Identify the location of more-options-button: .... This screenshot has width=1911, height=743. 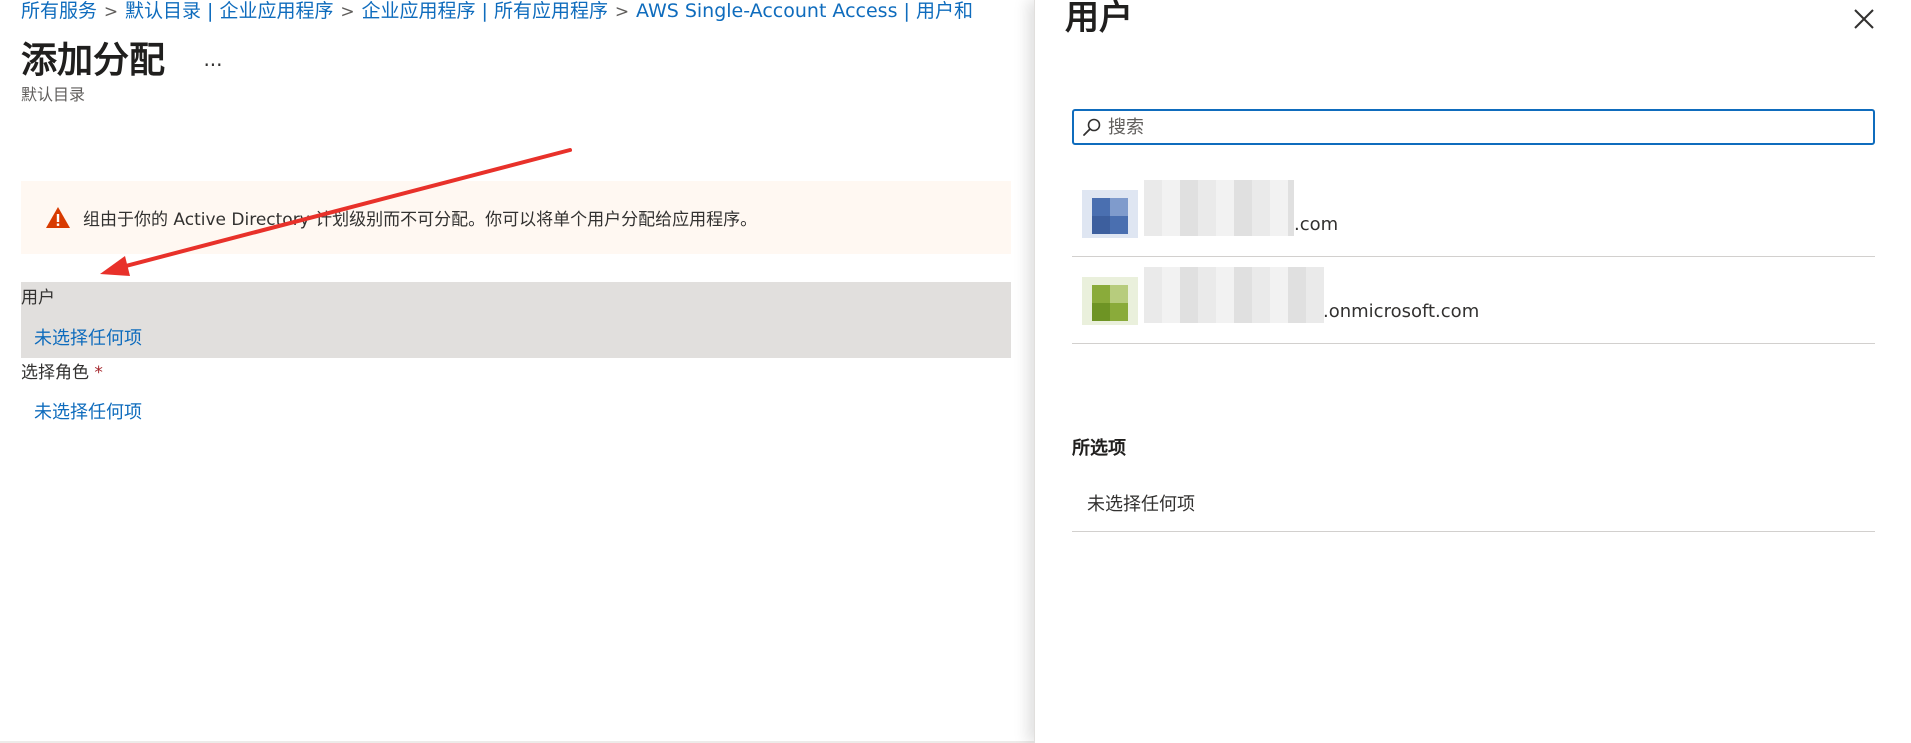
(213, 59).